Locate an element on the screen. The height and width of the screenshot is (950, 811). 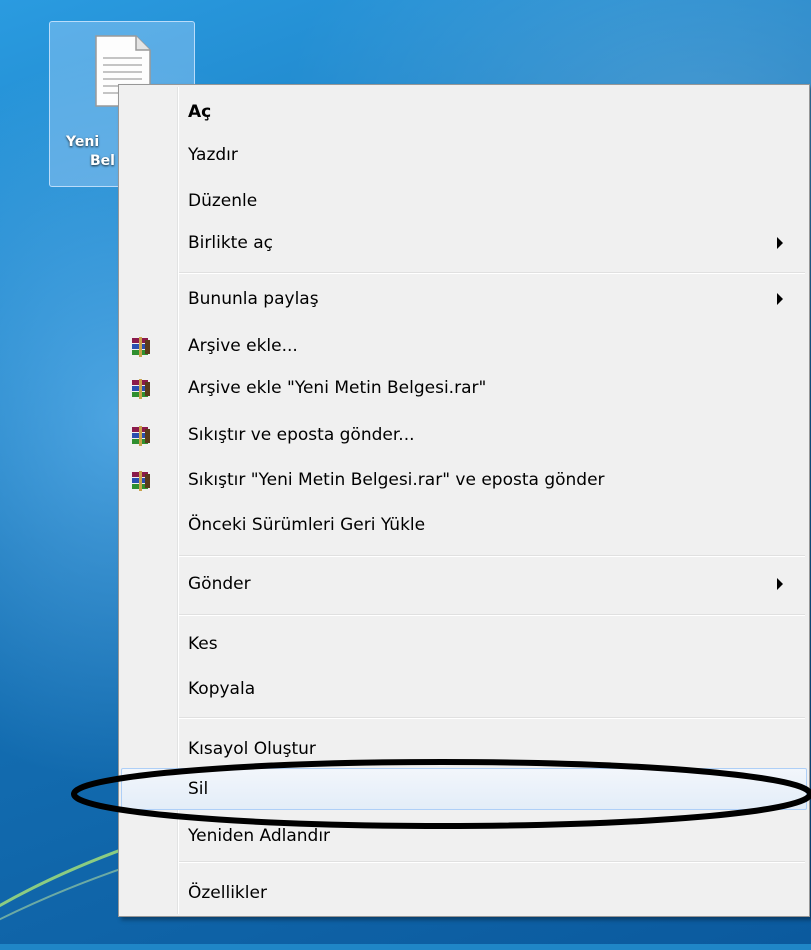
menu-item-properties: Özellikler is located at coordinates (464, 893).